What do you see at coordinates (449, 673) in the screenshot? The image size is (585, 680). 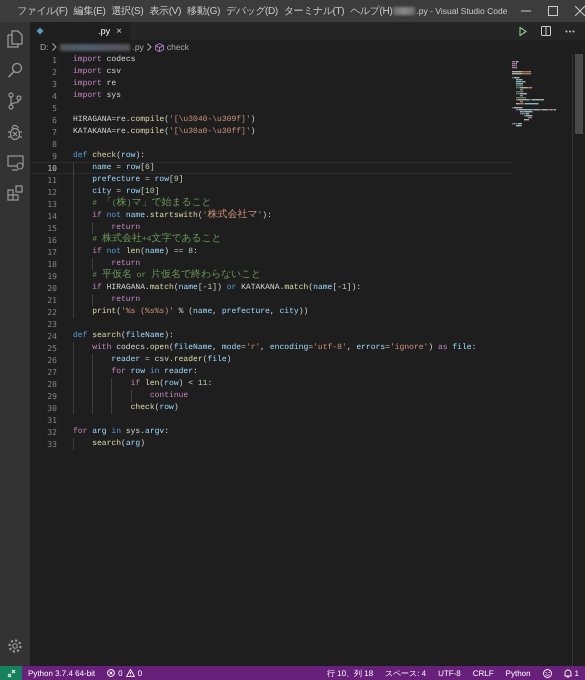 I see `status-item: UTF-8` at bounding box center [449, 673].